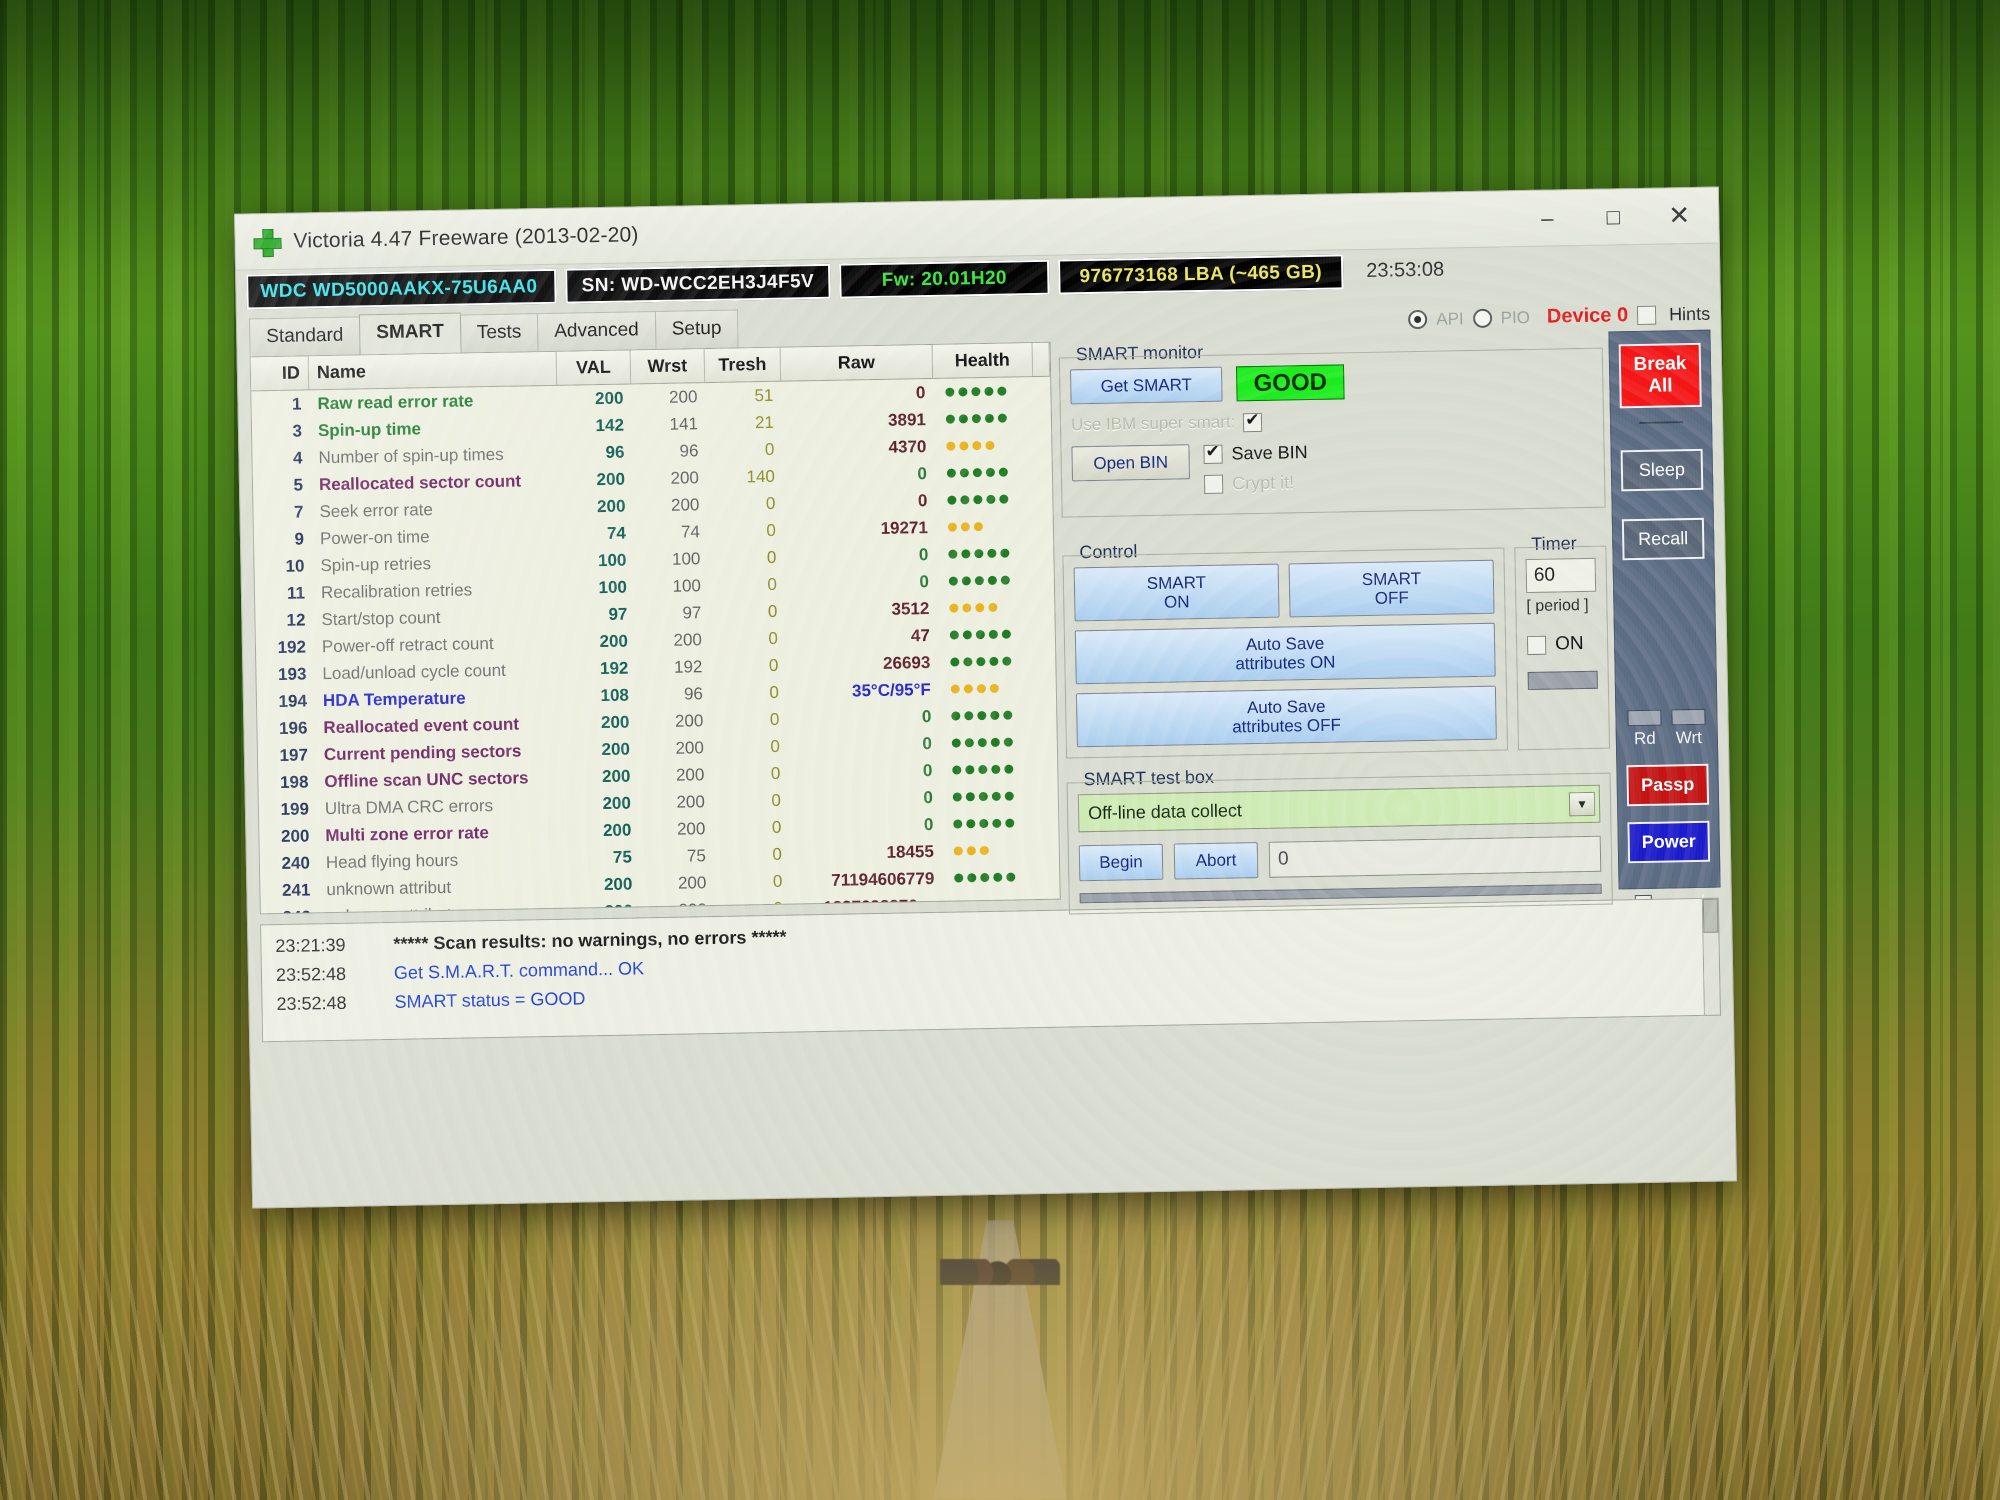 This screenshot has width=2000, height=1500. I want to click on tab-tests: Tests, so click(499, 333).